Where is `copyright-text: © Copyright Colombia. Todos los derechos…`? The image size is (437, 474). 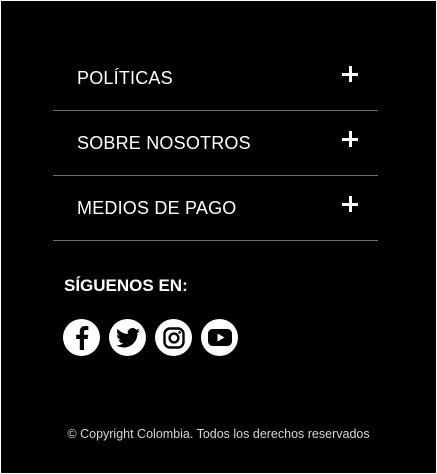 copyright-text: © Copyright Colombia. Todos los derechos… is located at coordinates (218, 434).